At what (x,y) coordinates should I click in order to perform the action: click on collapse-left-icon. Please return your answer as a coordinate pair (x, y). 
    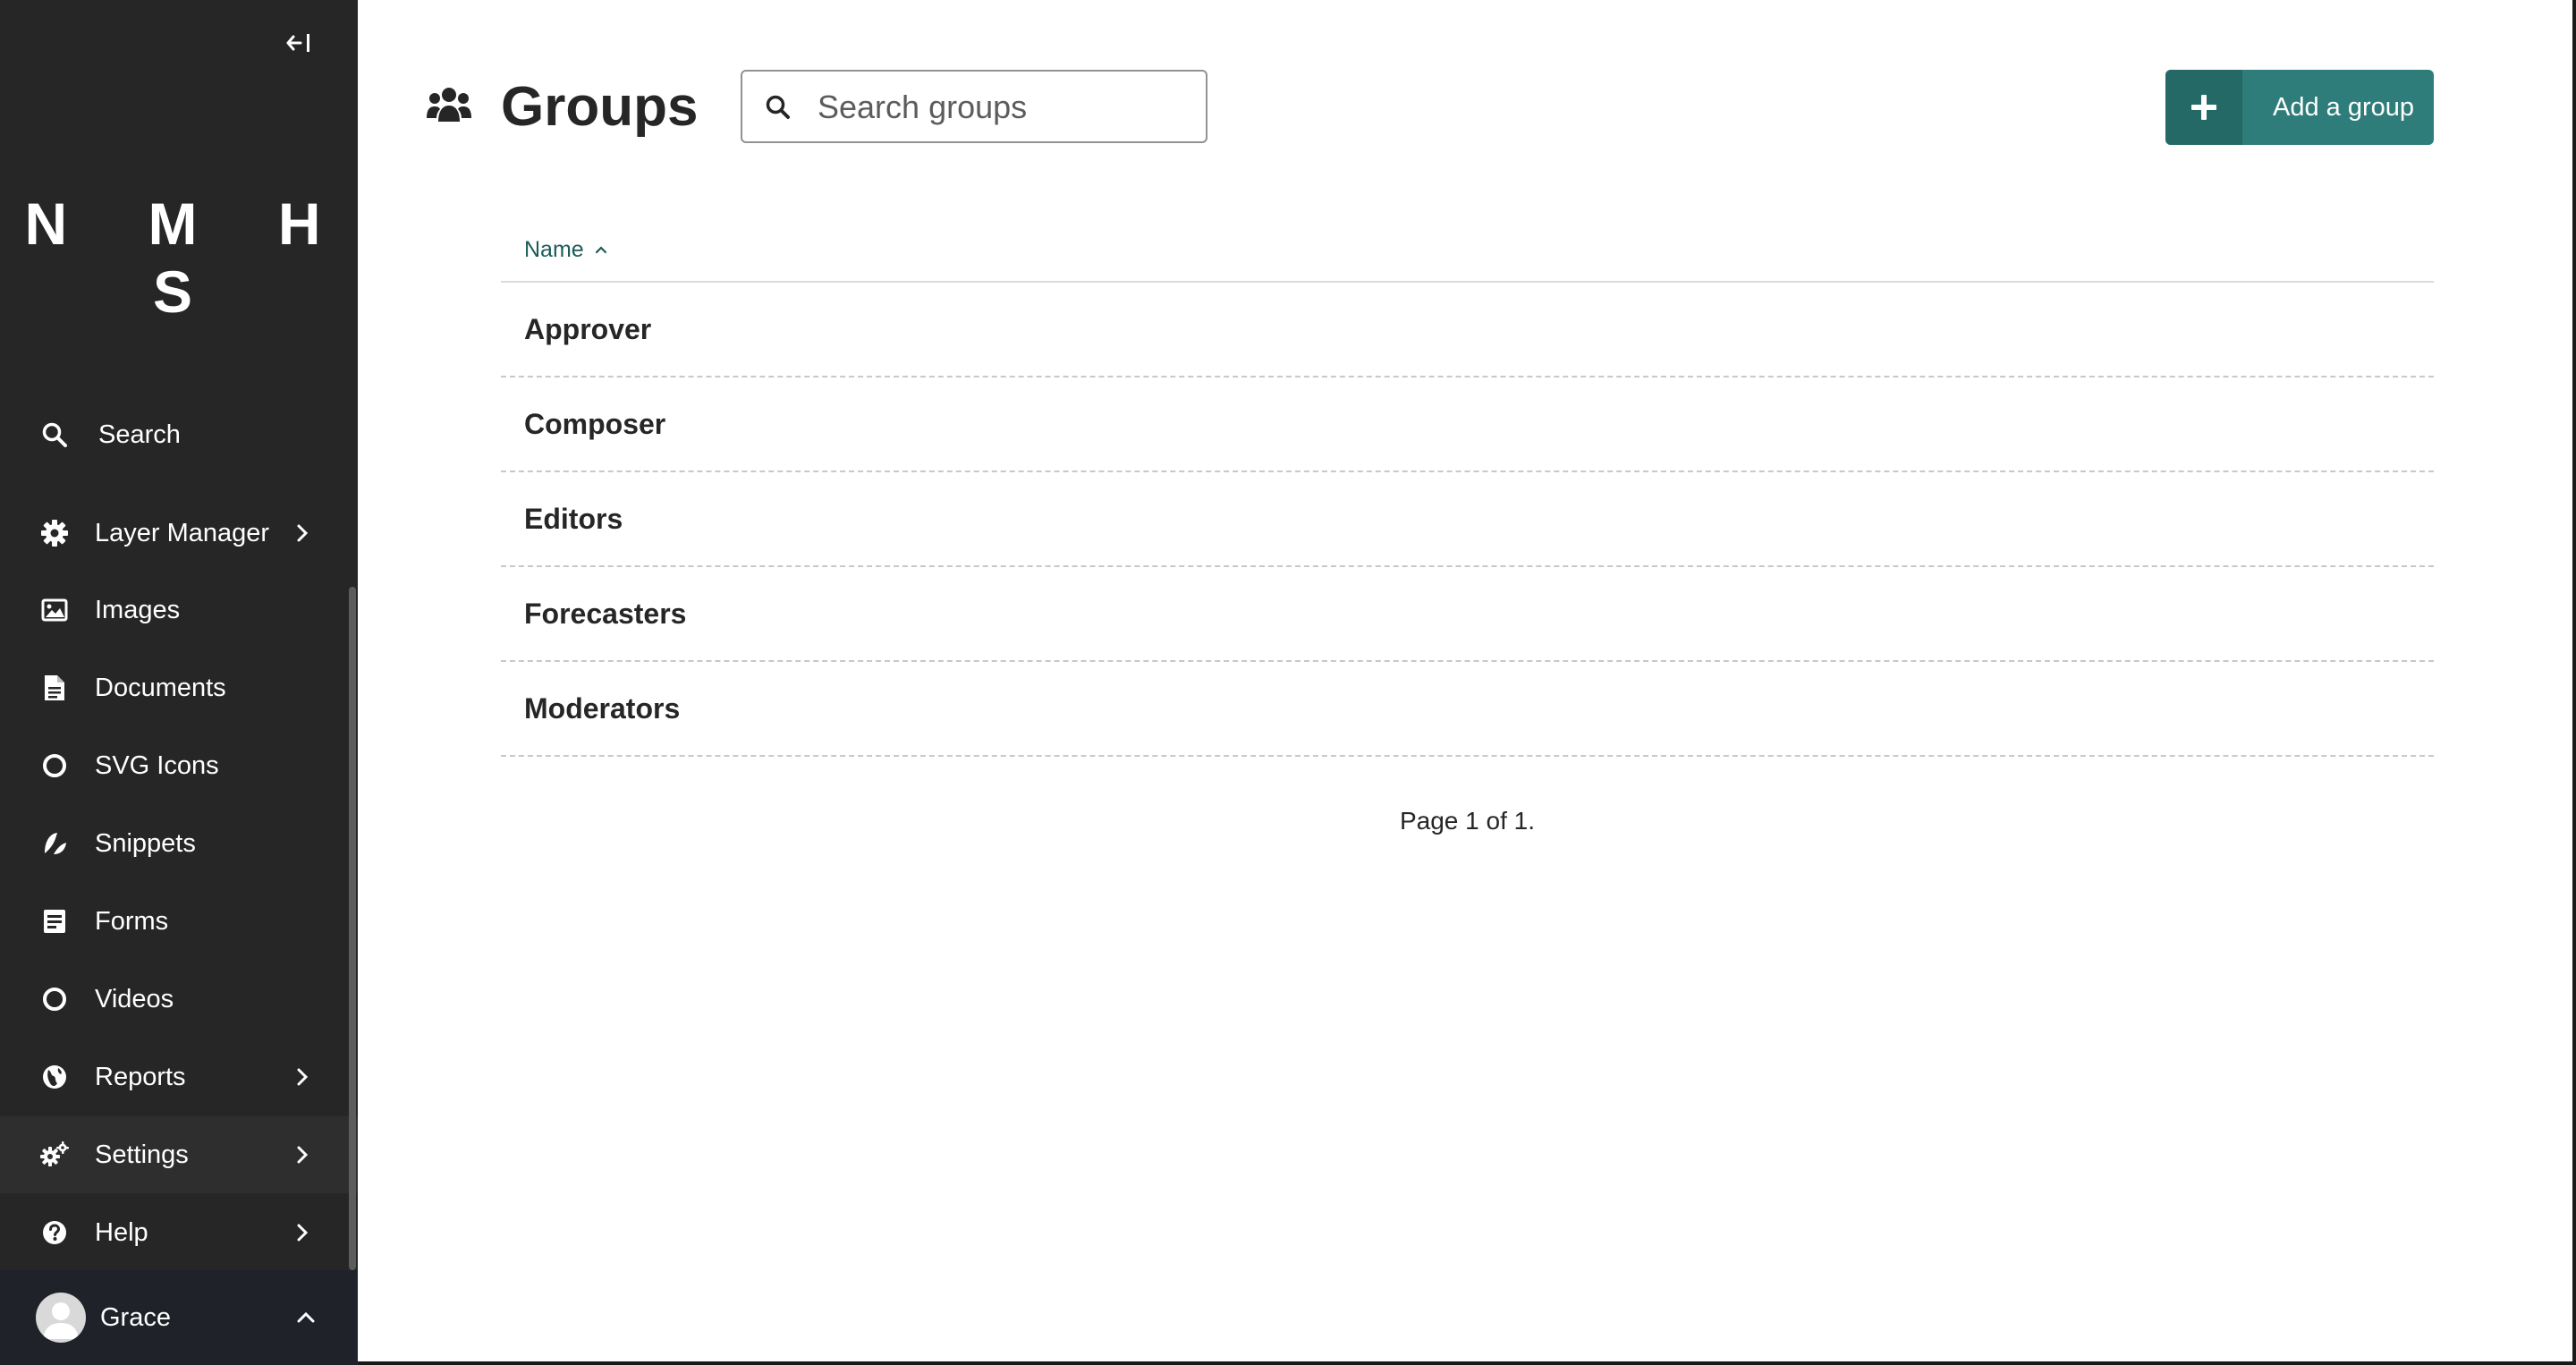
    Looking at the image, I should click on (297, 43).